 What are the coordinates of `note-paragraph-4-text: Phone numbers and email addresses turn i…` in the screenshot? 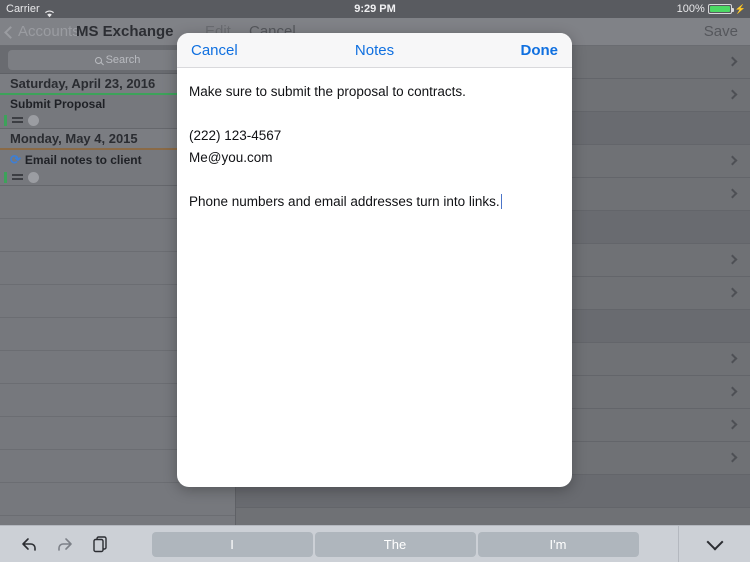 It's located at (344, 201).